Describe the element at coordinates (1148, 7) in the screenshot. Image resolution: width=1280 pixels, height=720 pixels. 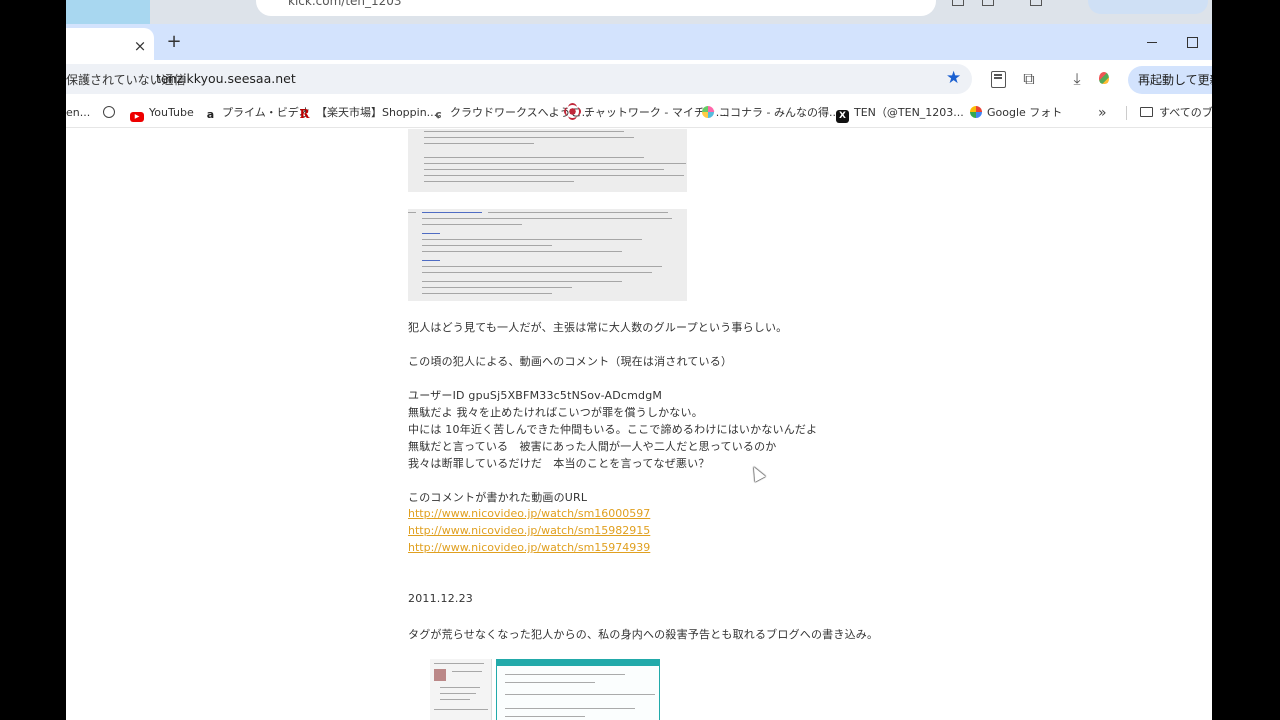
I see `background-relaunch-button` at that location.